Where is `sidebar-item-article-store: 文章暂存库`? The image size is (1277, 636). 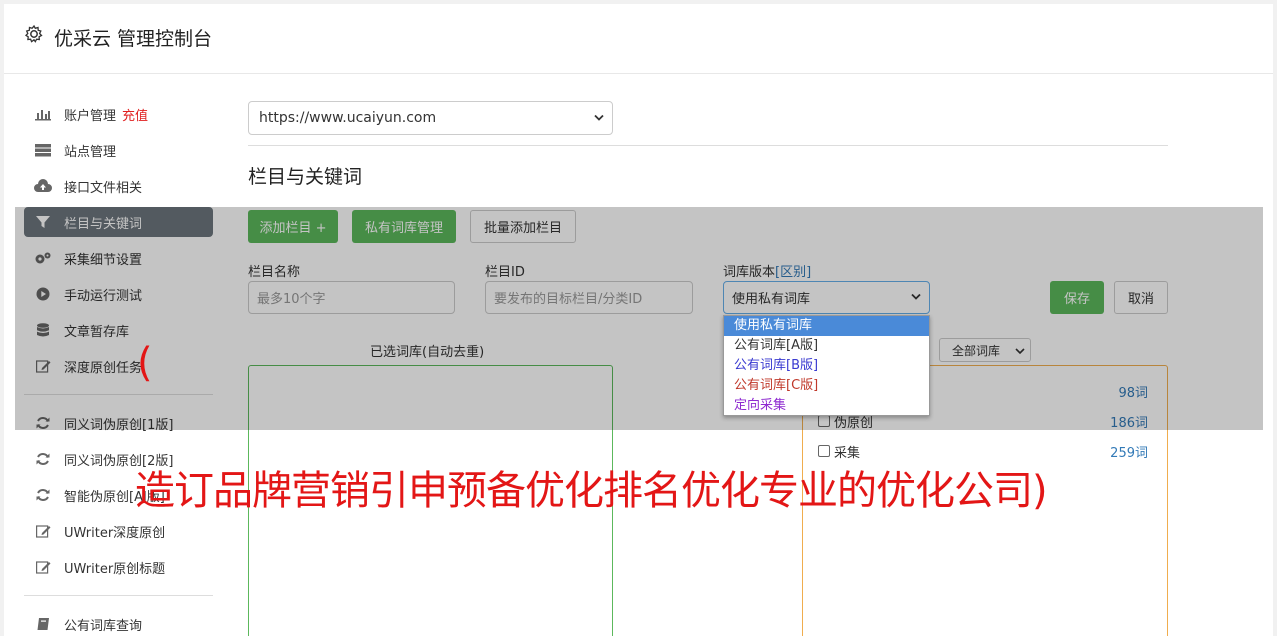
sidebar-item-article-store: 文章暂存库 is located at coordinates (118, 330).